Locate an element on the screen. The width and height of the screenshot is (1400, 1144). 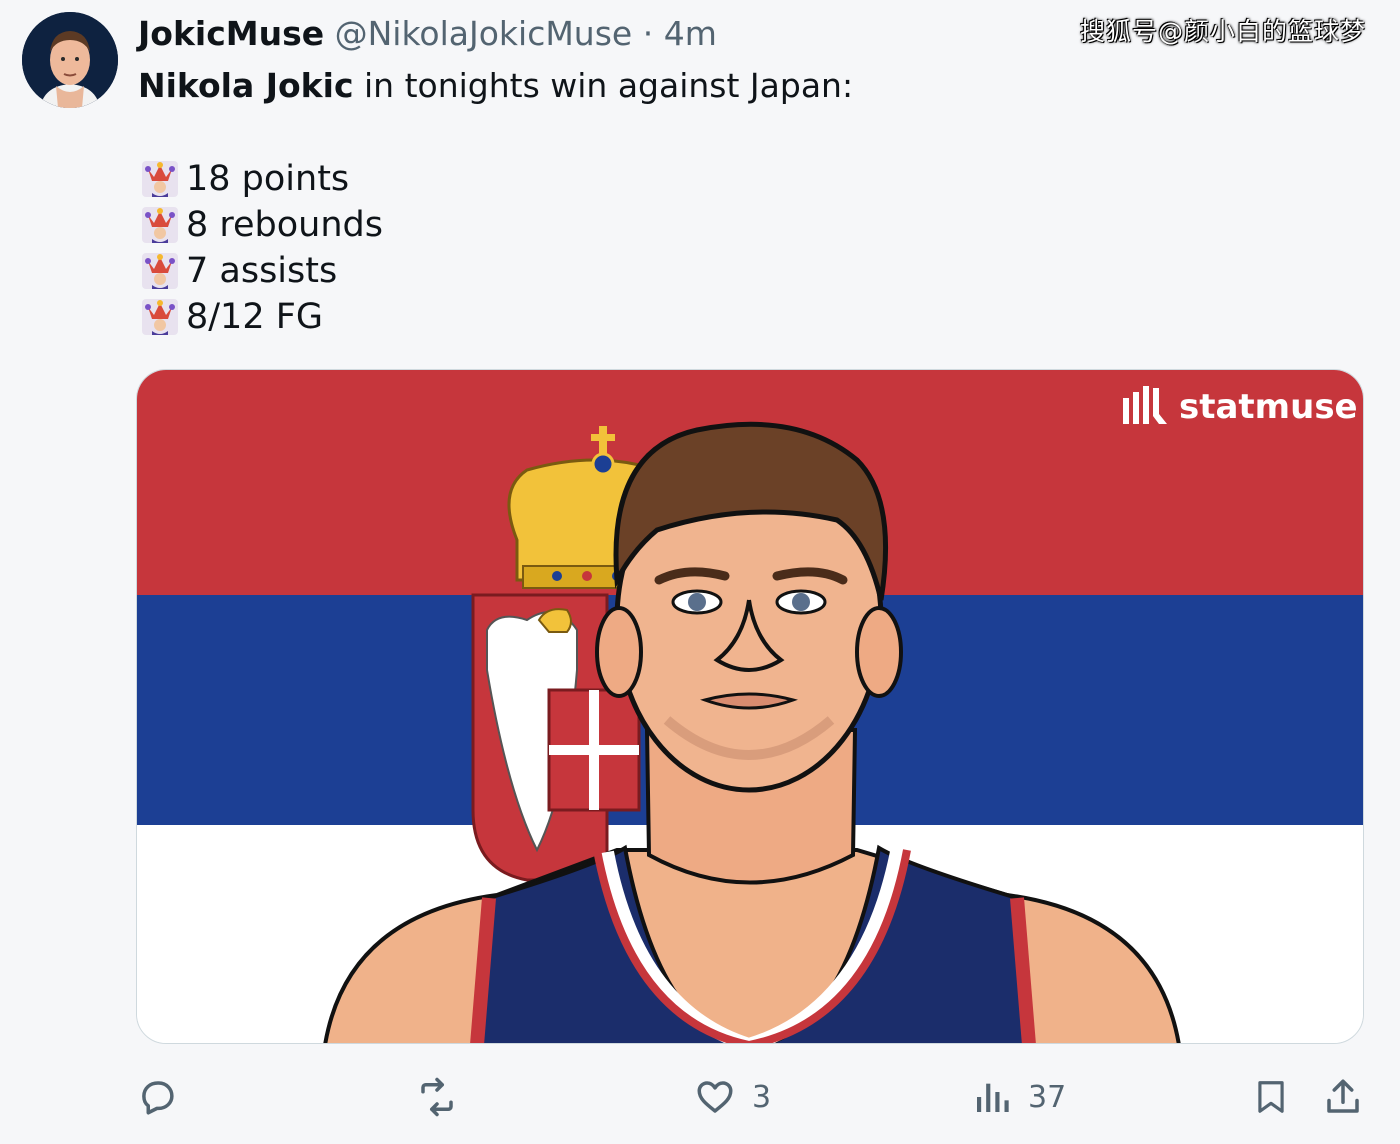
like-button: 3 is located at coordinates (732, 1097).